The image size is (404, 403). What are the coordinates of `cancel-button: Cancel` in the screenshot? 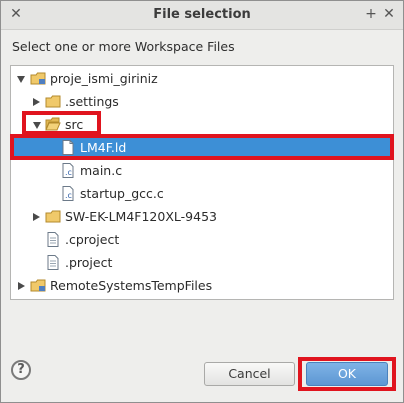 It's located at (249, 374).